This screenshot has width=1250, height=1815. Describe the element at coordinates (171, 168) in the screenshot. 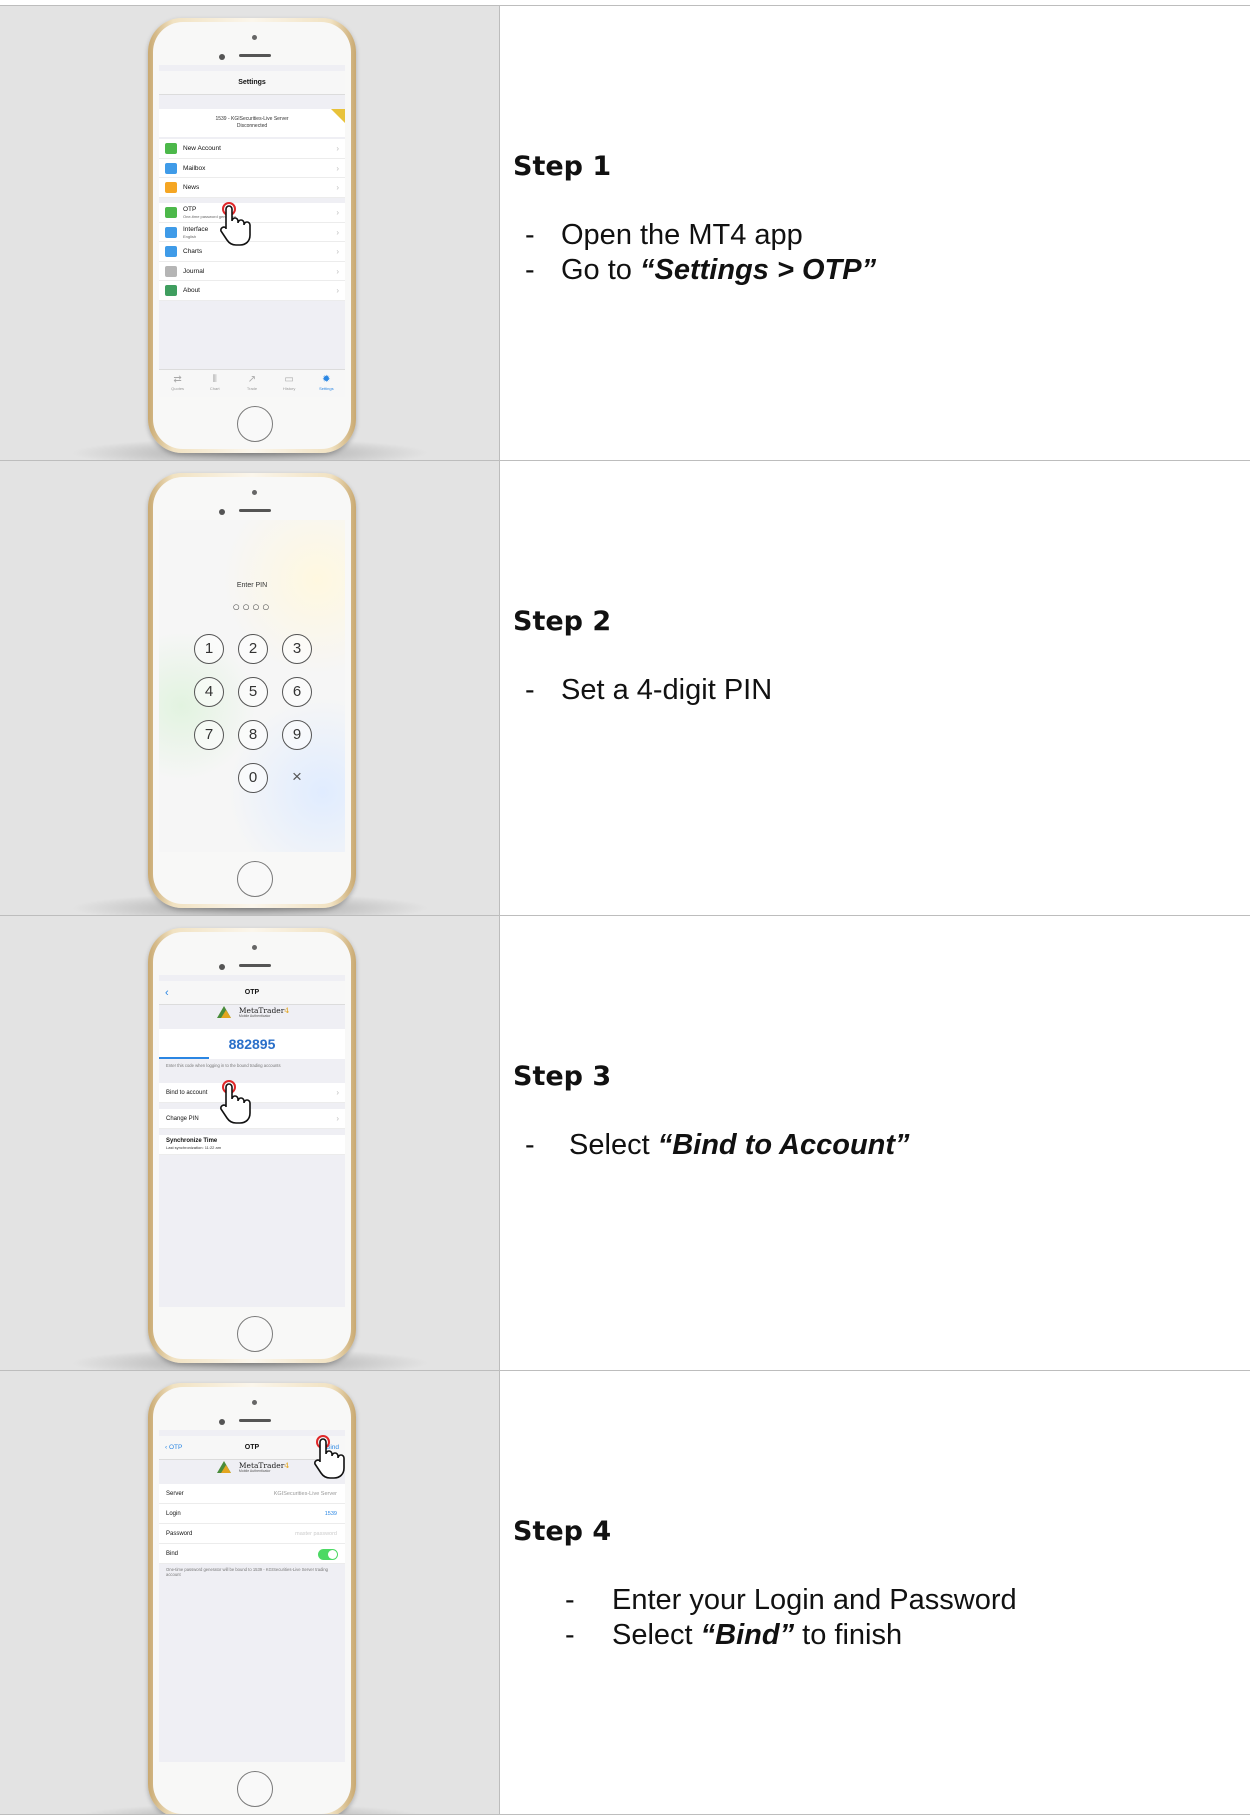

I see `mailbox-icon` at that location.